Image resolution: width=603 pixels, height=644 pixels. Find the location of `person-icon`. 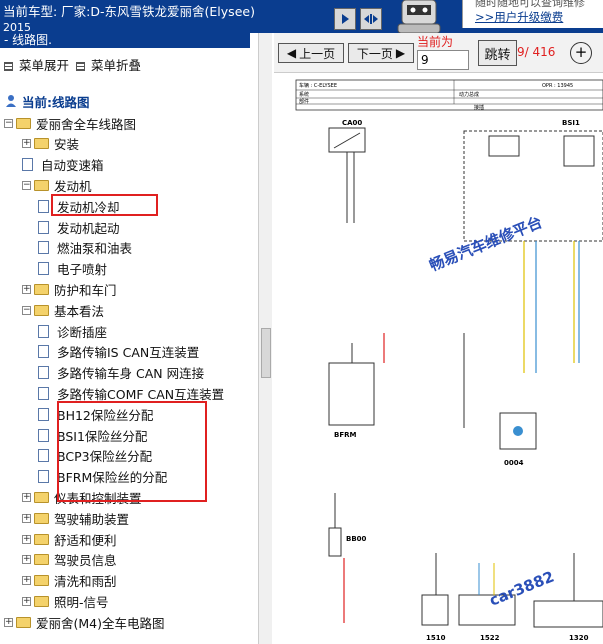

person-icon is located at coordinates (11, 101).